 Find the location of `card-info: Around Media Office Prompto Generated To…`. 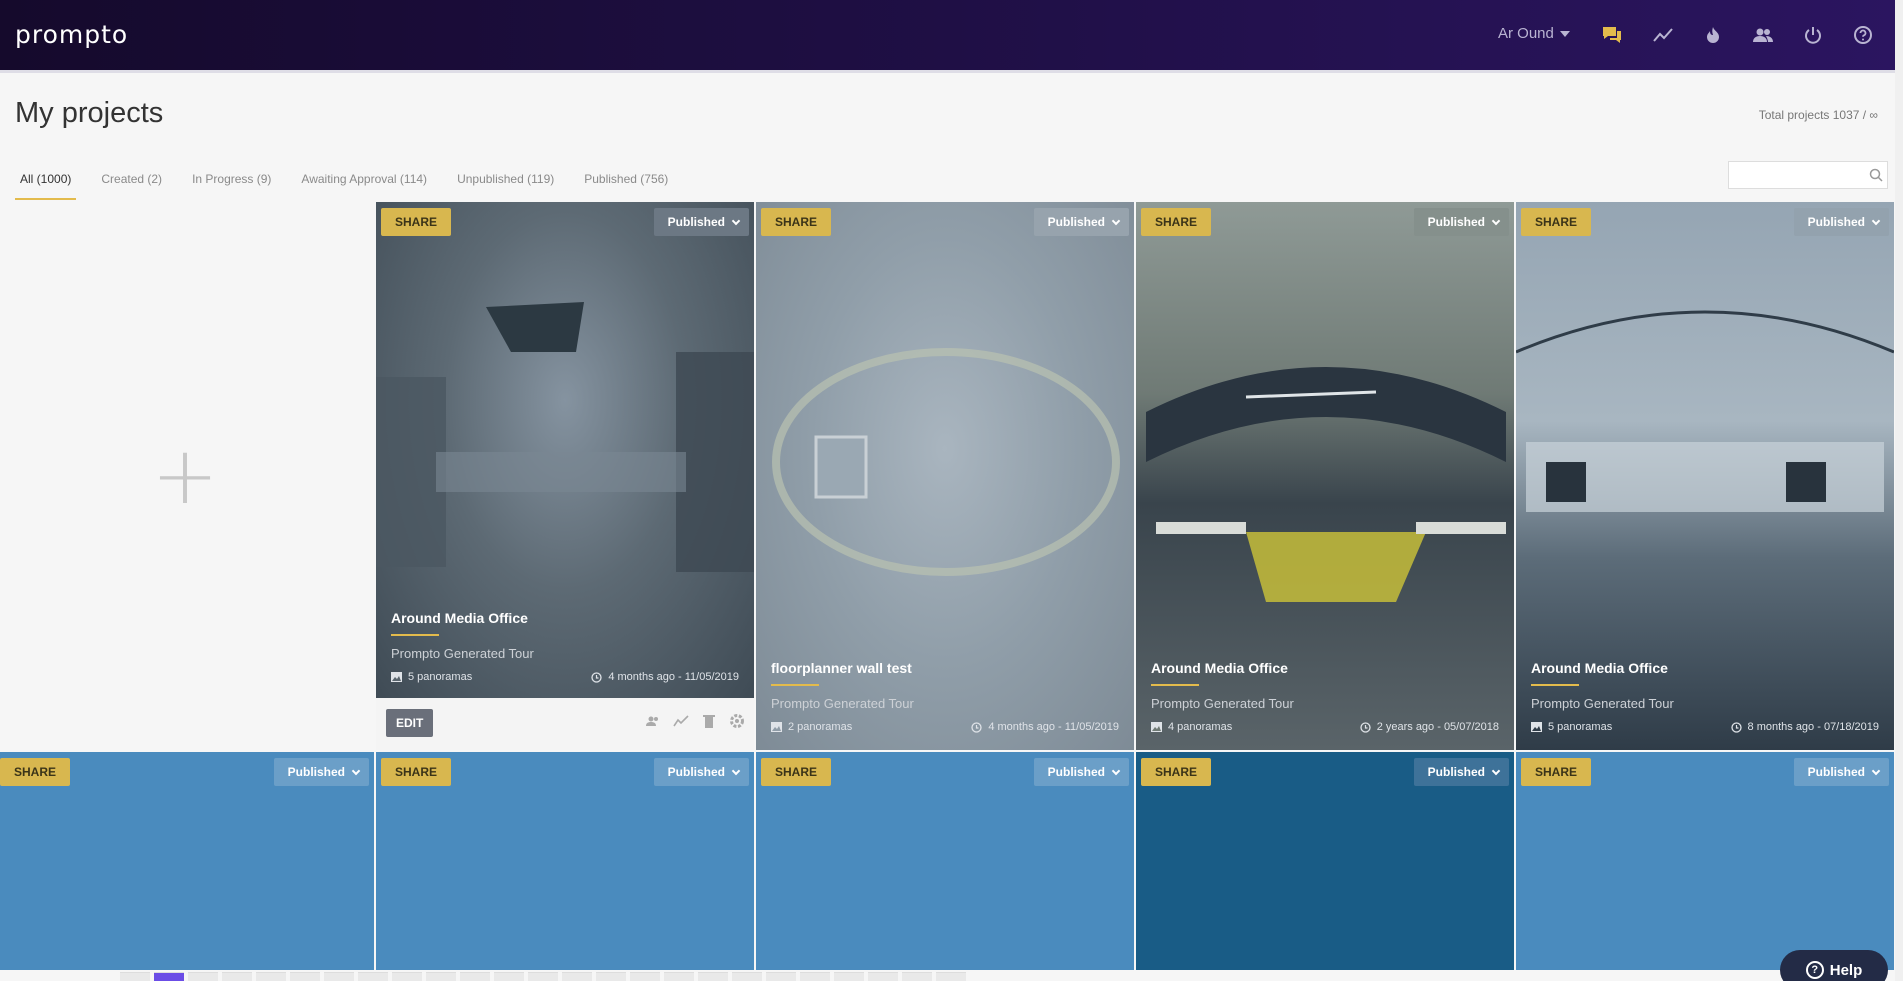

card-info: Around Media Office Prompto Generated To… is located at coordinates (1325, 696).